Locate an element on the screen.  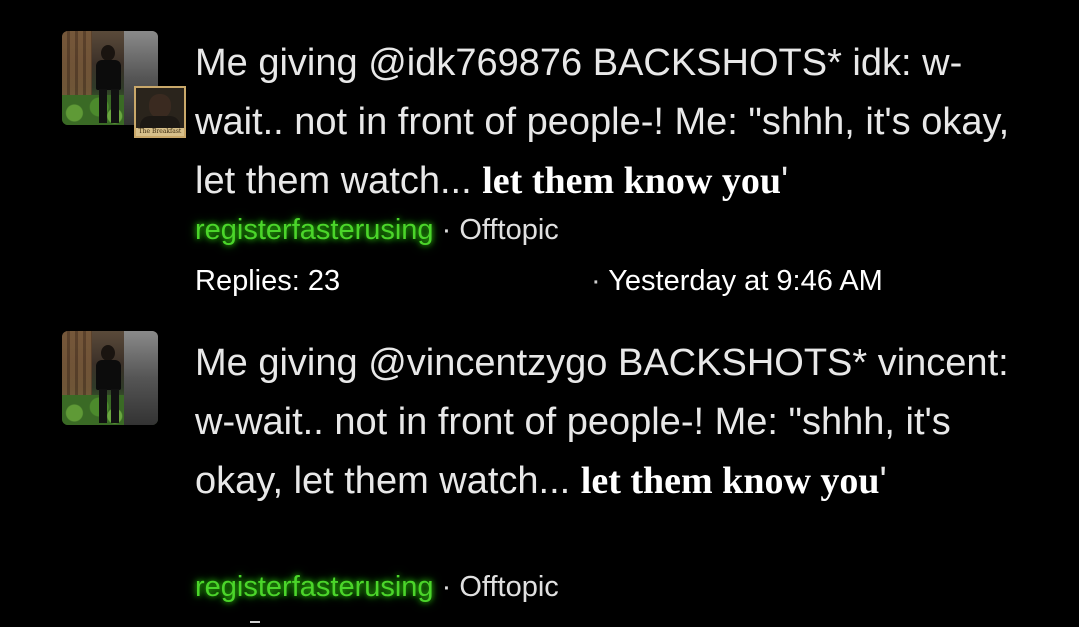
user-photo-avatar is located at coordinates (110, 378).